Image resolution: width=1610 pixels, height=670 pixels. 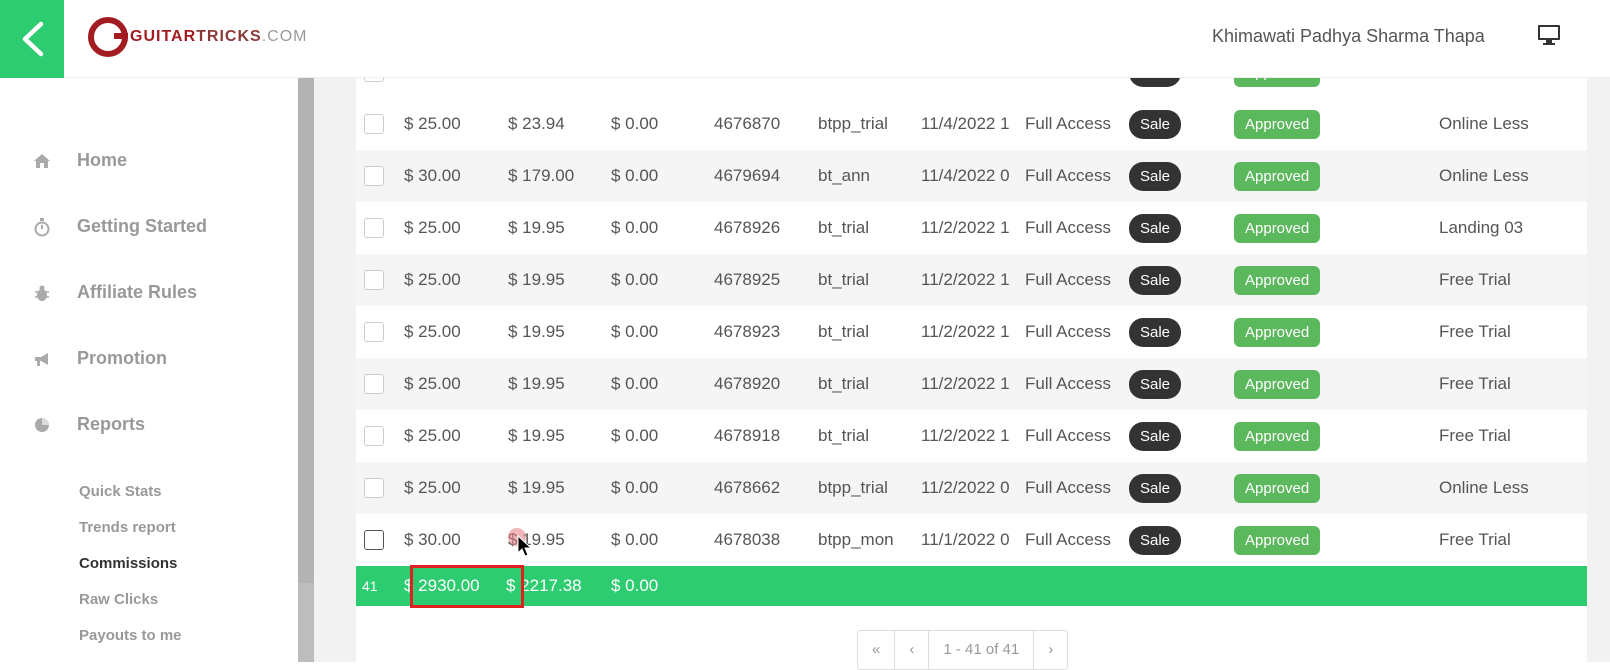 I want to click on bullhorn-icon, so click(x=42, y=359).